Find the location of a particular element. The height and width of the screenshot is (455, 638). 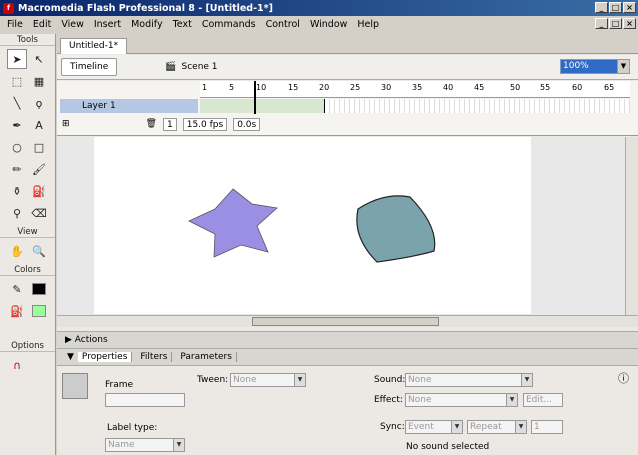

ruler-label: 10 is located at coordinates (261, 87).